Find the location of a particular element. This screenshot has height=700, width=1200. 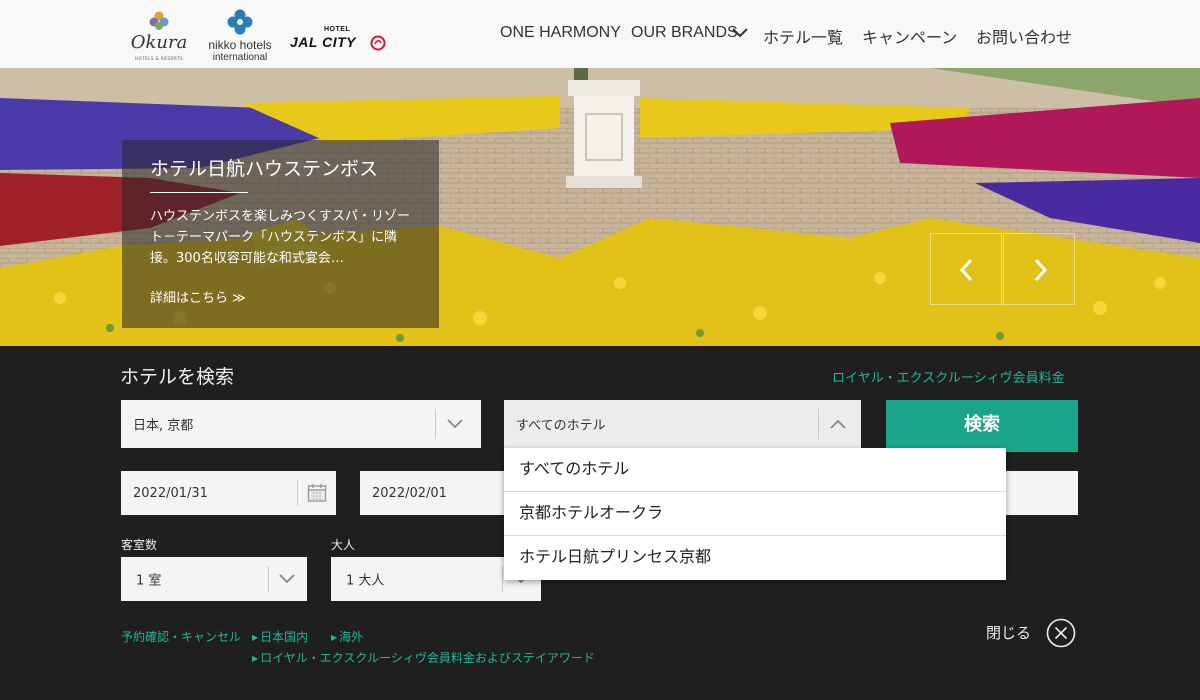

checkin-date-field: 2022/01/31 is located at coordinates (228, 493).